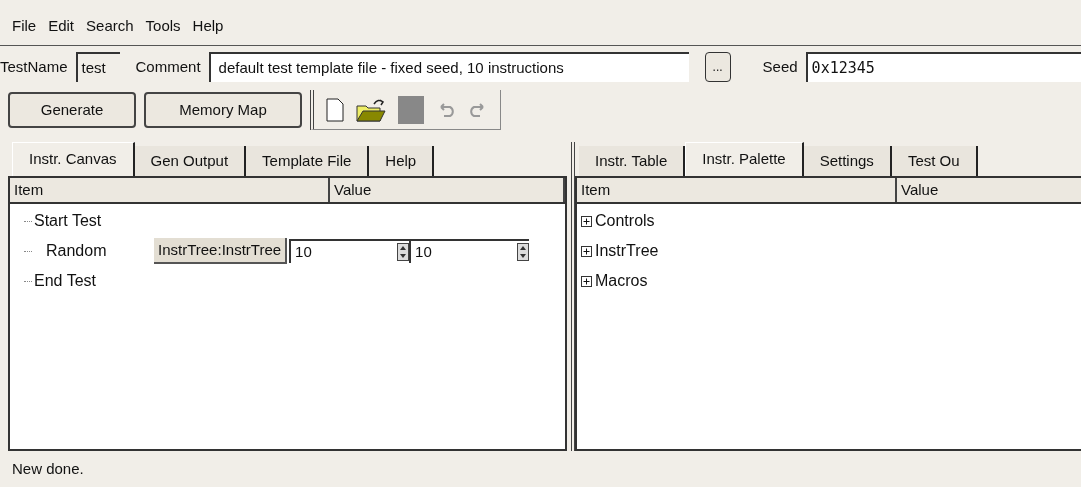 The width and height of the screenshot is (1081, 487). I want to click on open-folder-icon, so click(371, 109).